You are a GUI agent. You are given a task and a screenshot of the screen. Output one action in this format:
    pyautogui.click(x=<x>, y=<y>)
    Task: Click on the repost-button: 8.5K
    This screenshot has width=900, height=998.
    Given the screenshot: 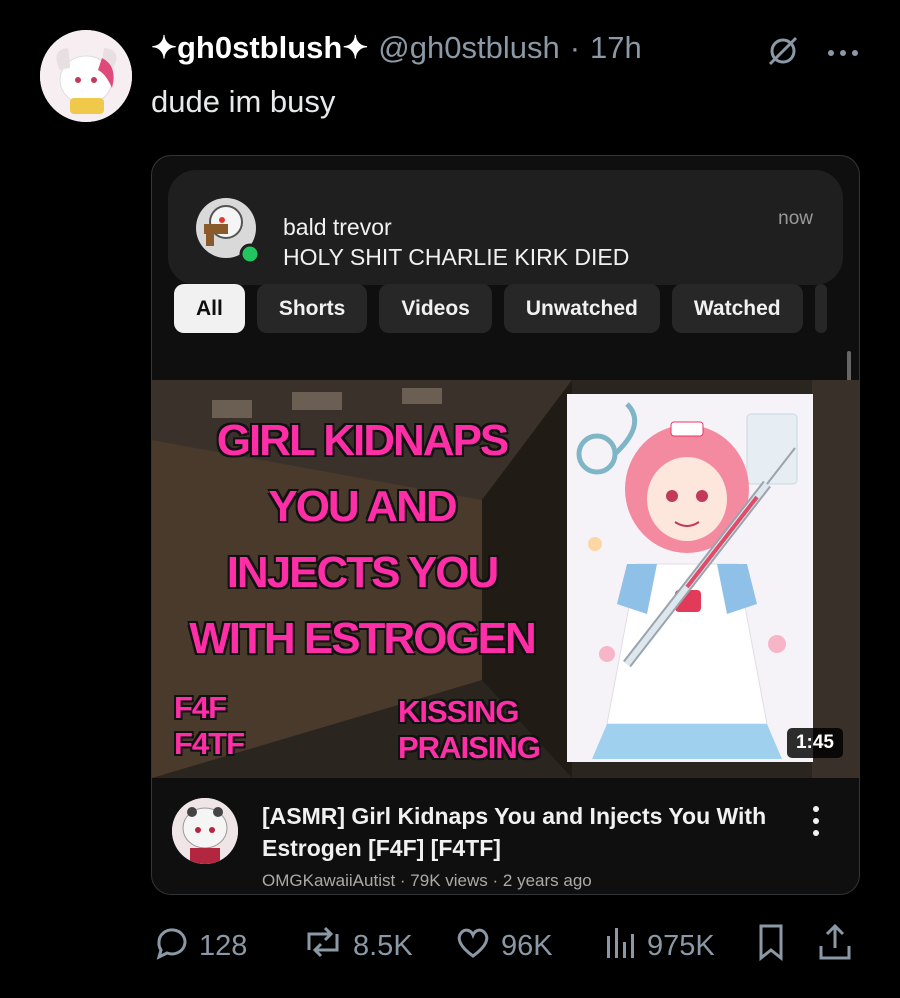 What is the action you would take?
    pyautogui.click(x=357, y=946)
    